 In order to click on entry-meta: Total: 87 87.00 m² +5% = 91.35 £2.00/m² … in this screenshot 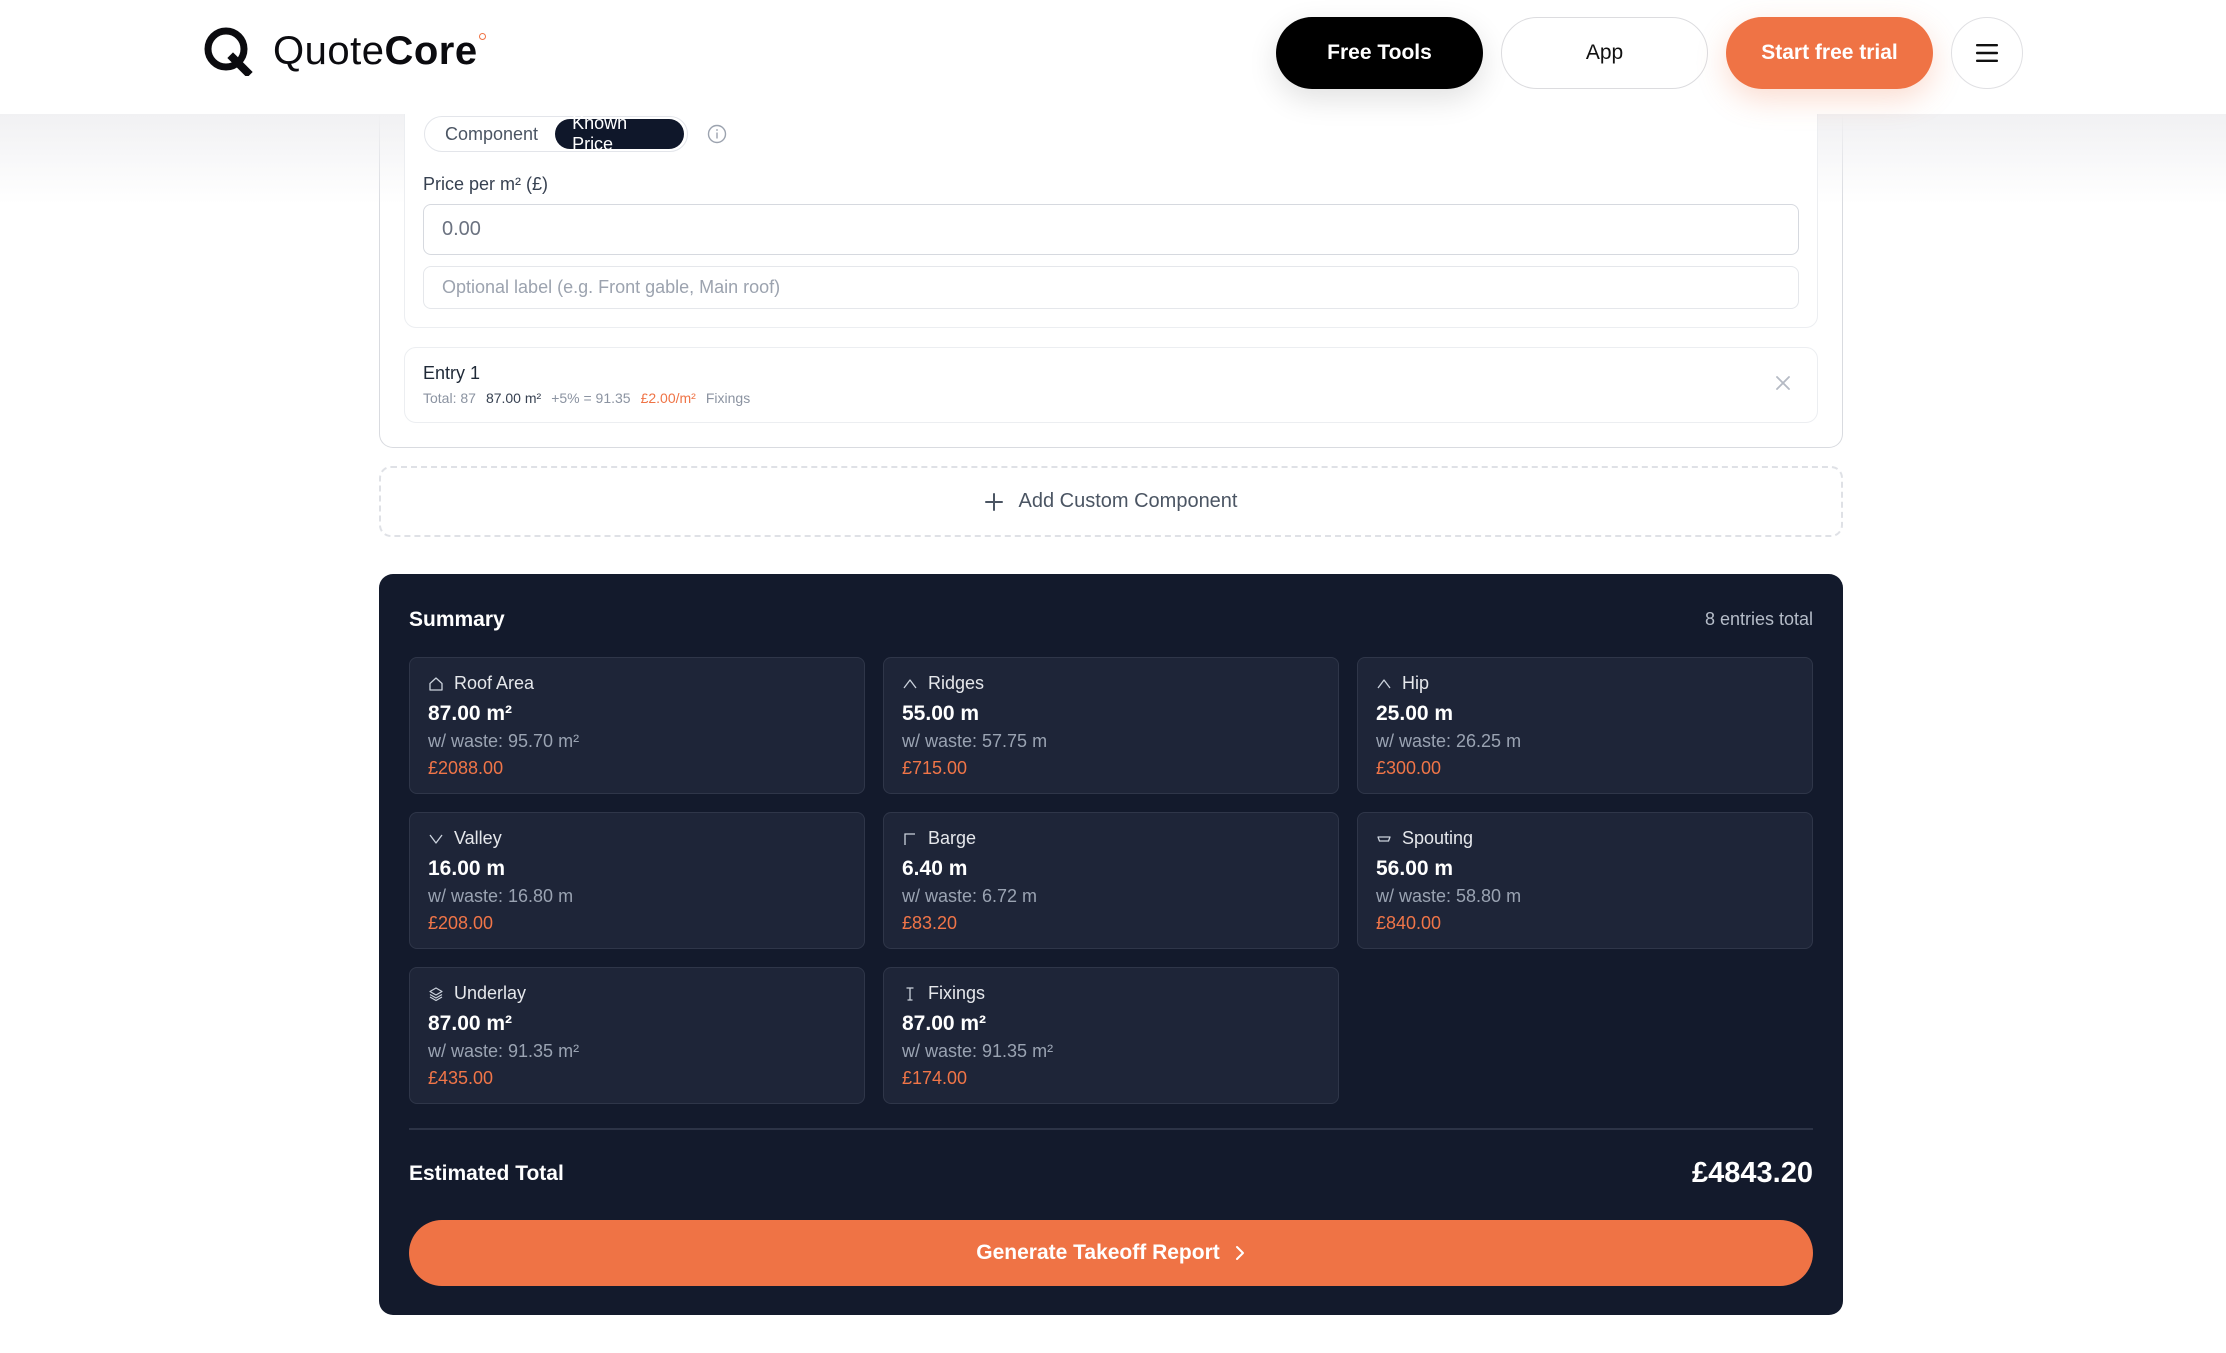, I will do `click(586, 398)`.